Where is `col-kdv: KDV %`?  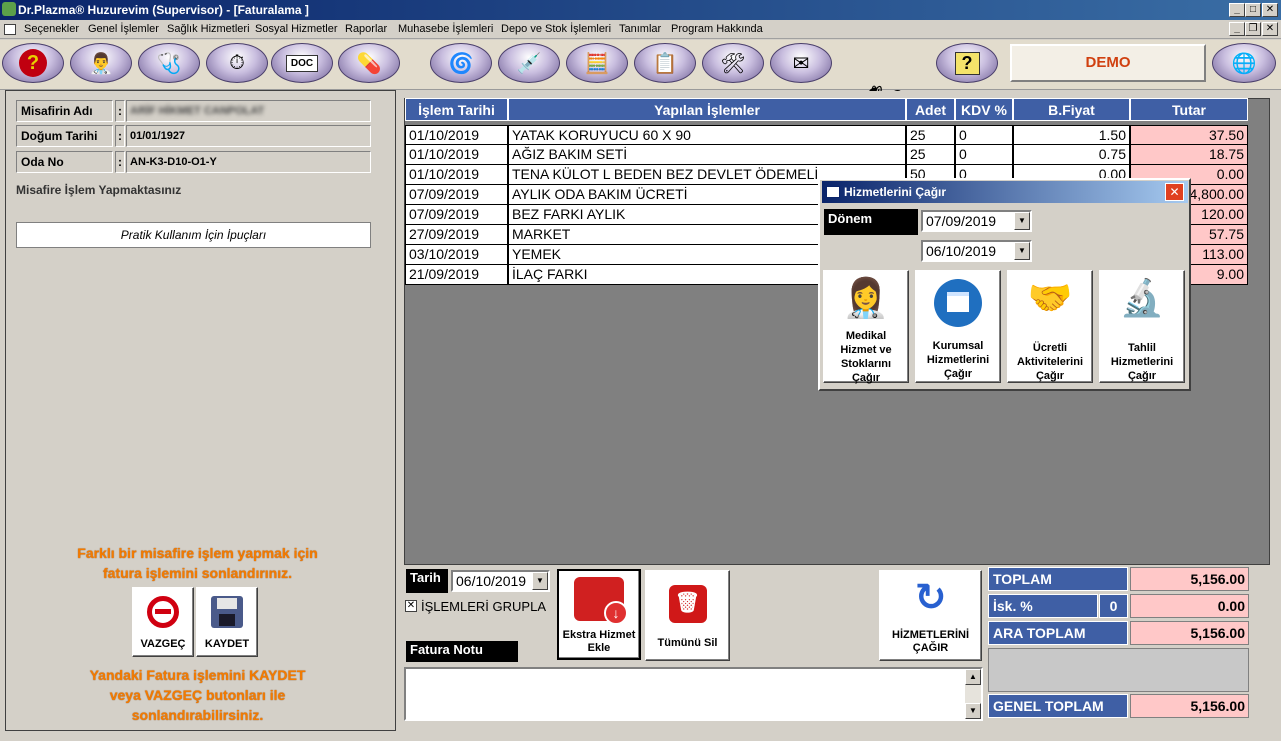 col-kdv: KDV % is located at coordinates (984, 109).